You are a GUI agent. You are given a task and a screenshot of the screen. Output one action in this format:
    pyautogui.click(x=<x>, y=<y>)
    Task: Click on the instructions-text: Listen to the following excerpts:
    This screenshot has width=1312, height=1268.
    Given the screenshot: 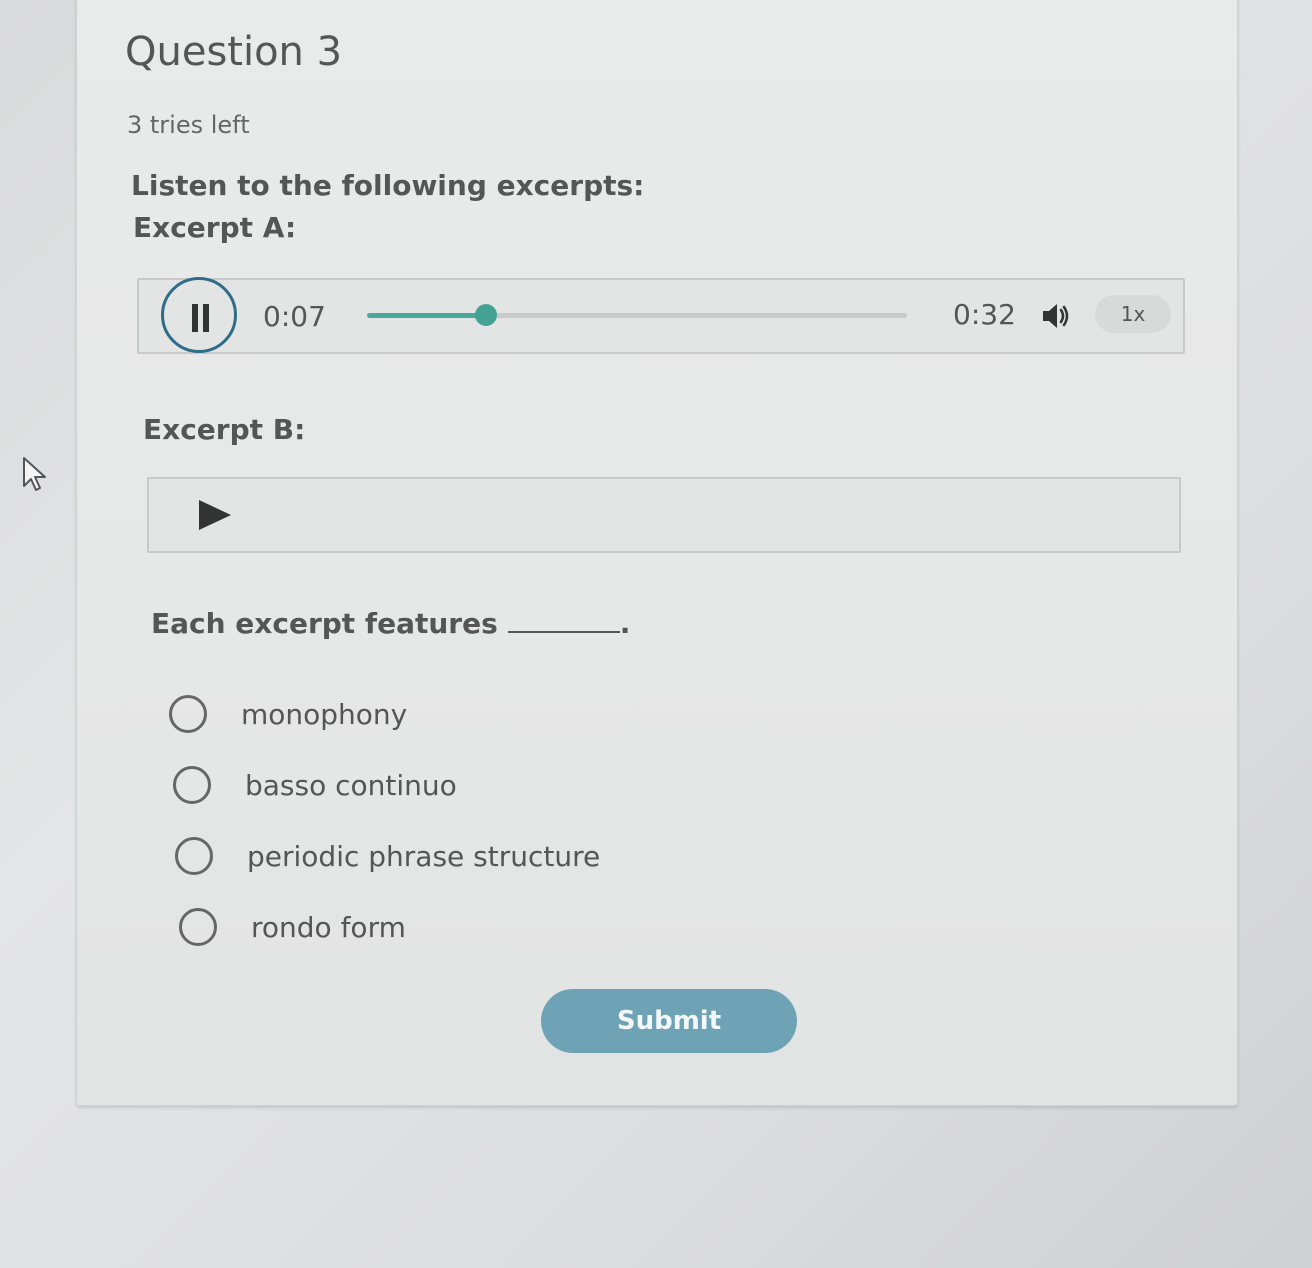 What is the action you would take?
    pyautogui.click(x=388, y=185)
    